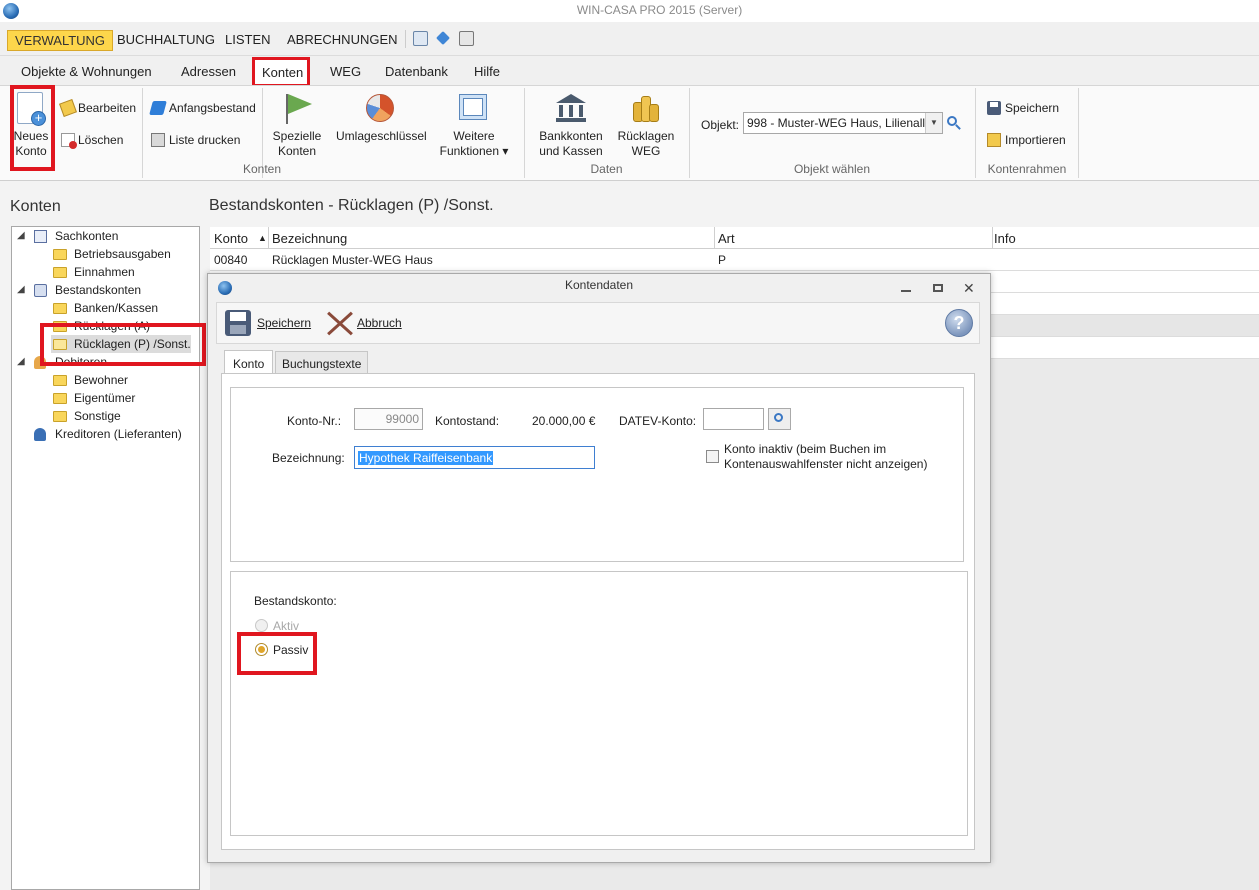  Describe the element at coordinates (308, 458) in the screenshot. I see `bezeichnung-label: Bezeichnung:` at that location.